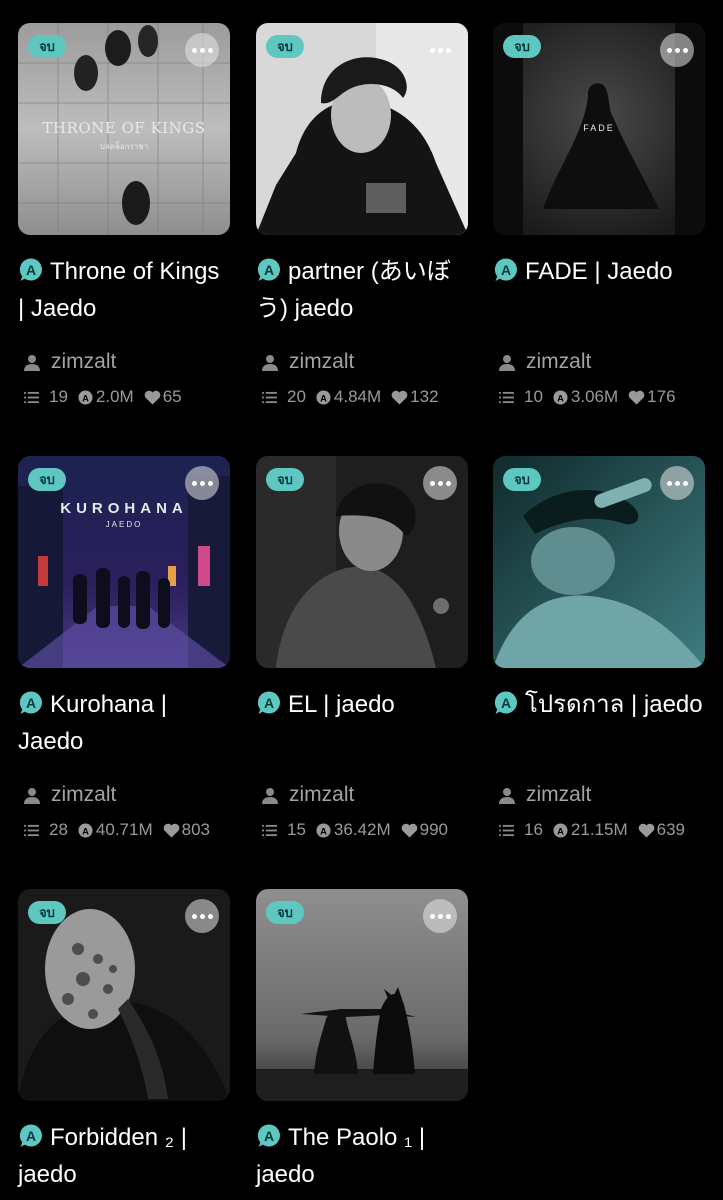 This screenshot has height=1200, width=723. Describe the element at coordinates (433, 829) in the screenshot. I see `like-count: 990` at that location.